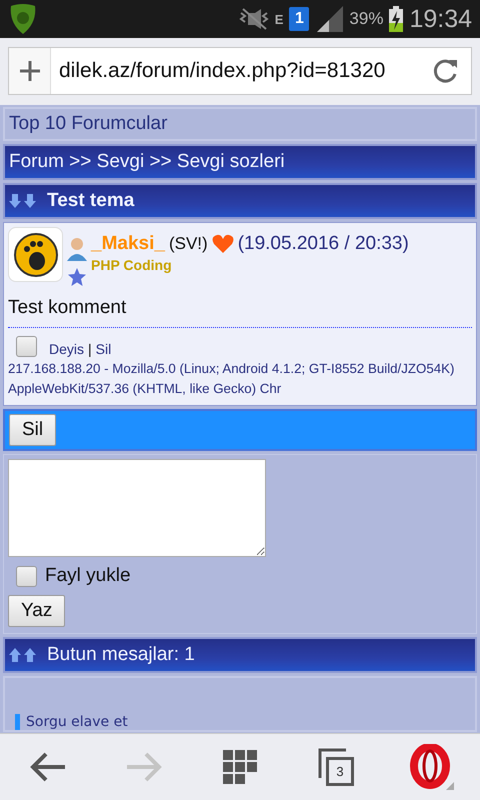 Image resolution: width=480 pixels, height=800 pixels. What do you see at coordinates (340, 771) in the screenshot?
I see `tab-count: 3` at bounding box center [340, 771].